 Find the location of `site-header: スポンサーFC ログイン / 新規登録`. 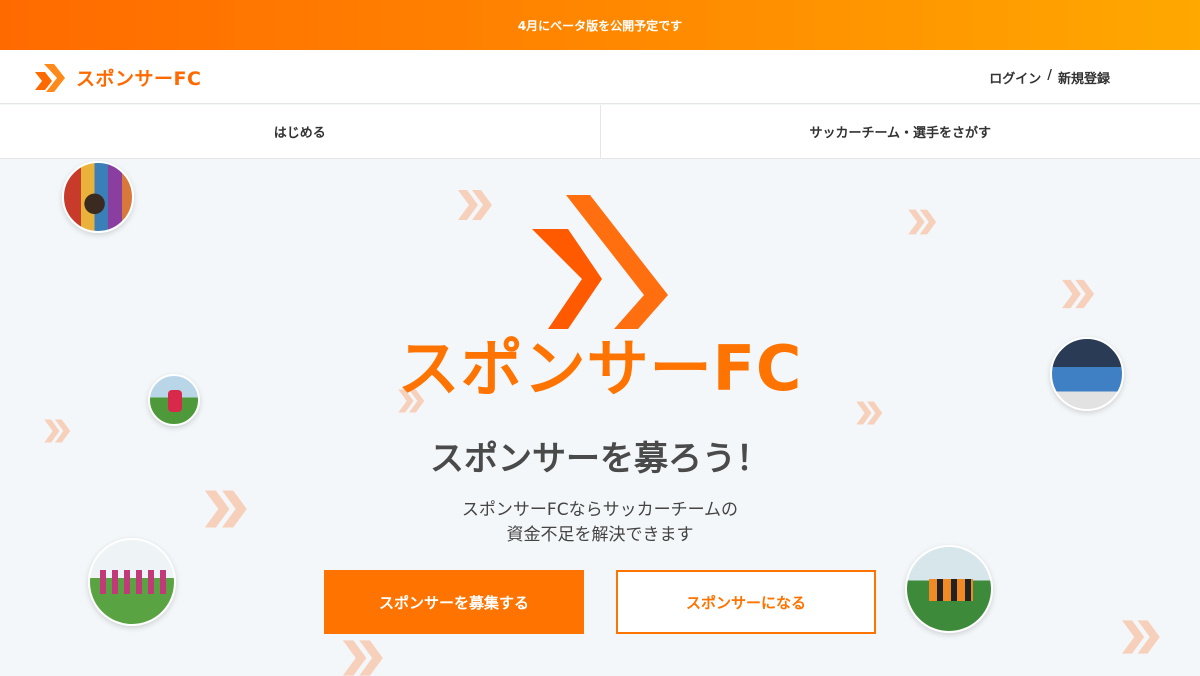

site-header: スポンサーFC ログイン / 新規登録 is located at coordinates (600, 77).